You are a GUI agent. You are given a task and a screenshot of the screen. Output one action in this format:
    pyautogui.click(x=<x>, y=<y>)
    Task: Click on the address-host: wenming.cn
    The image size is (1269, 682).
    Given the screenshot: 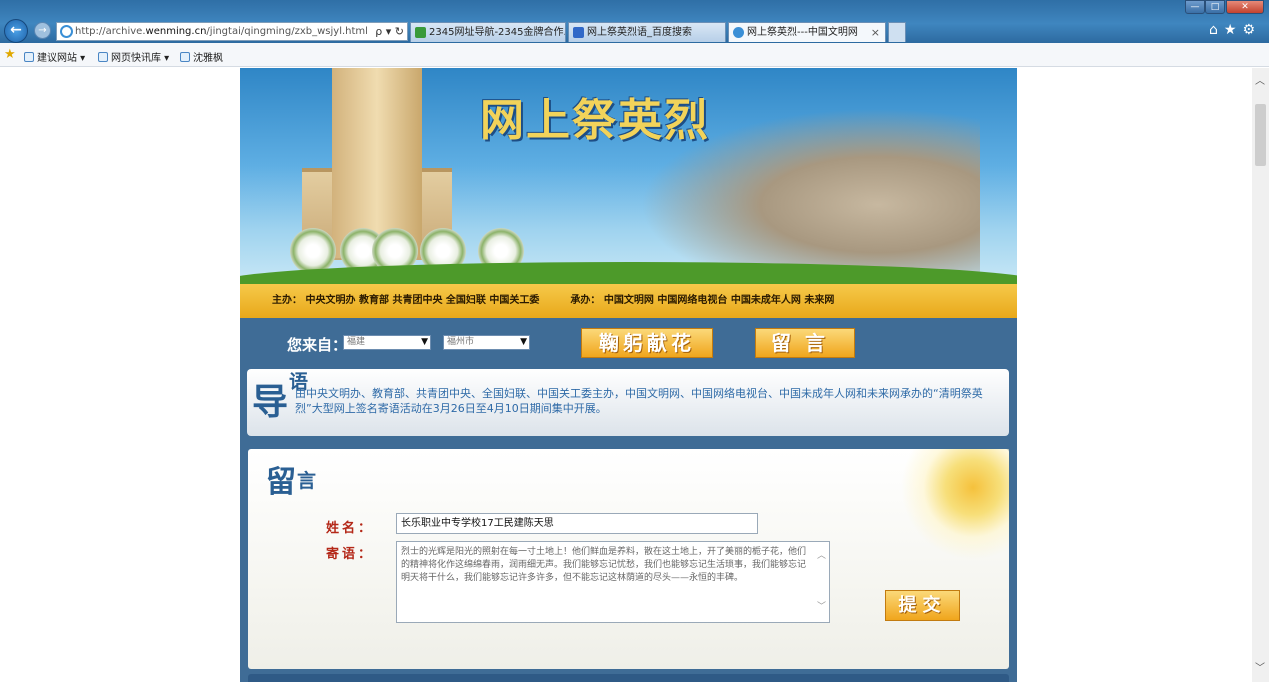 What is the action you would take?
    pyautogui.click(x=176, y=31)
    